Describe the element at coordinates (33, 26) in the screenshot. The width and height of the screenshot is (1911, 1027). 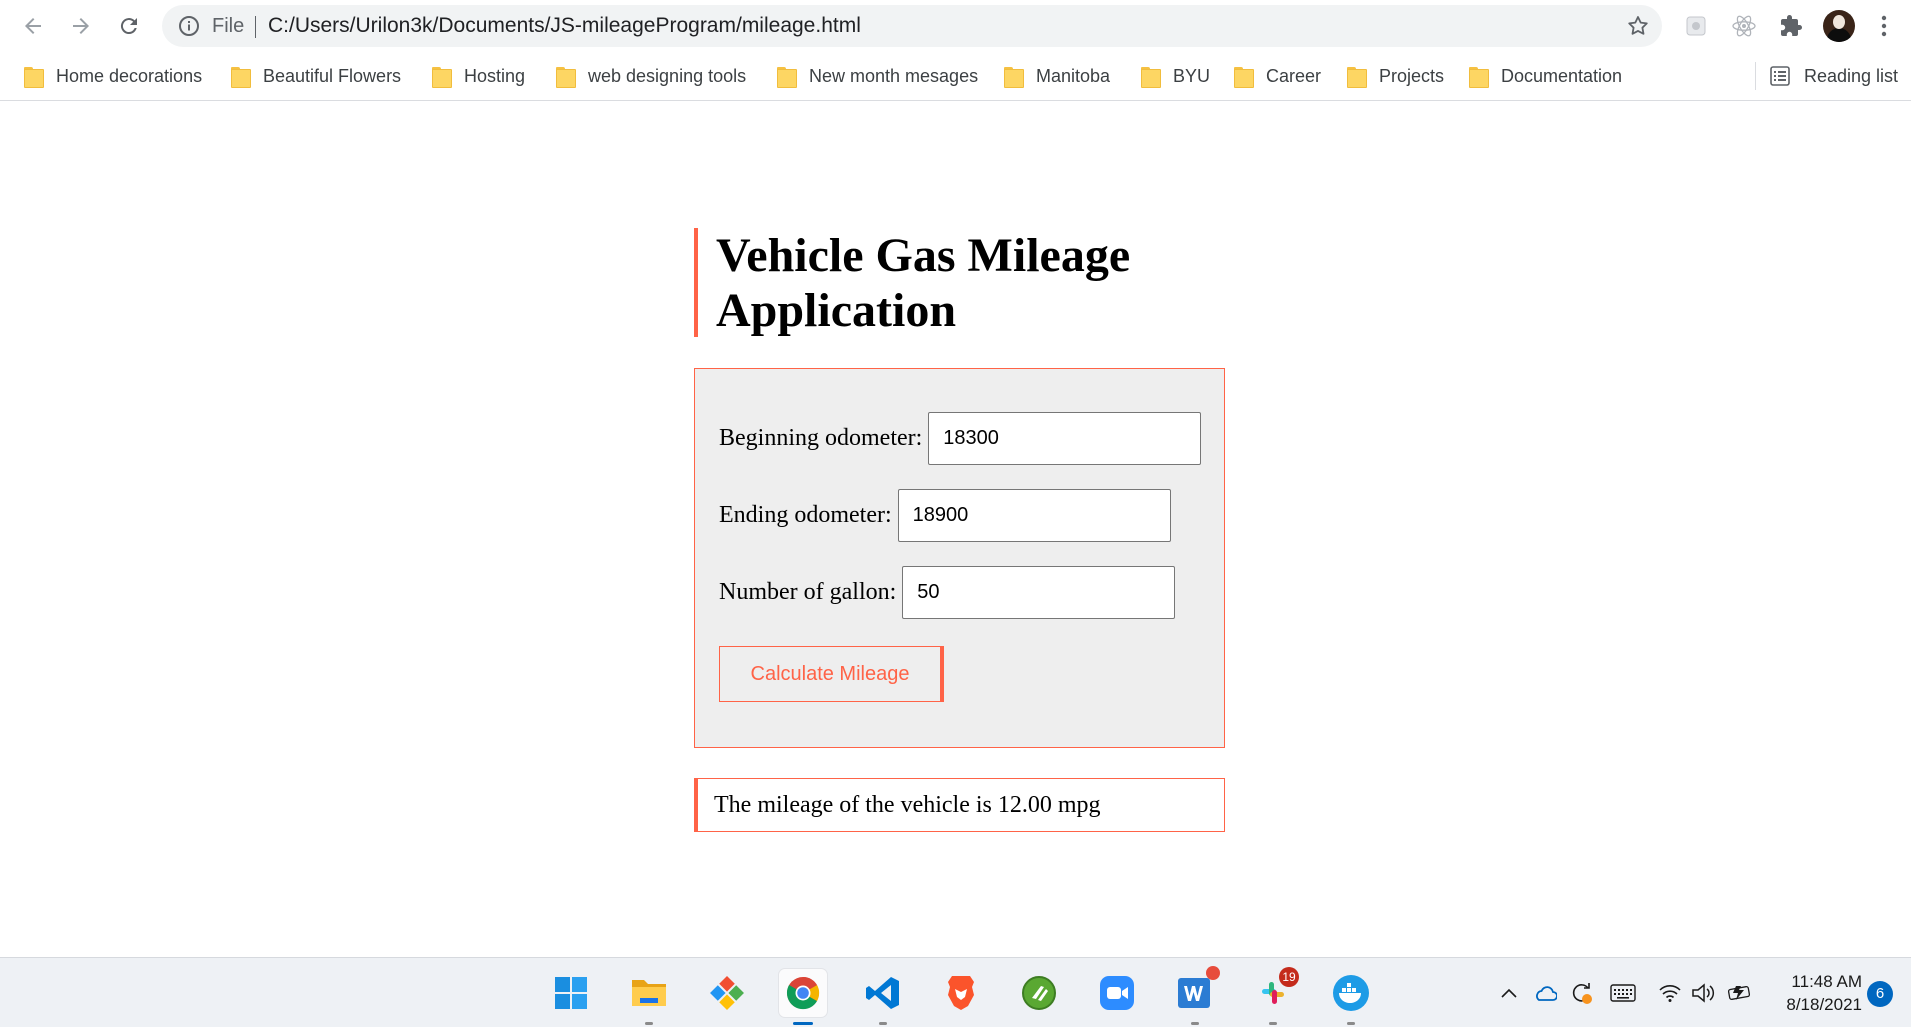
I see `back-arrow-icon` at that location.